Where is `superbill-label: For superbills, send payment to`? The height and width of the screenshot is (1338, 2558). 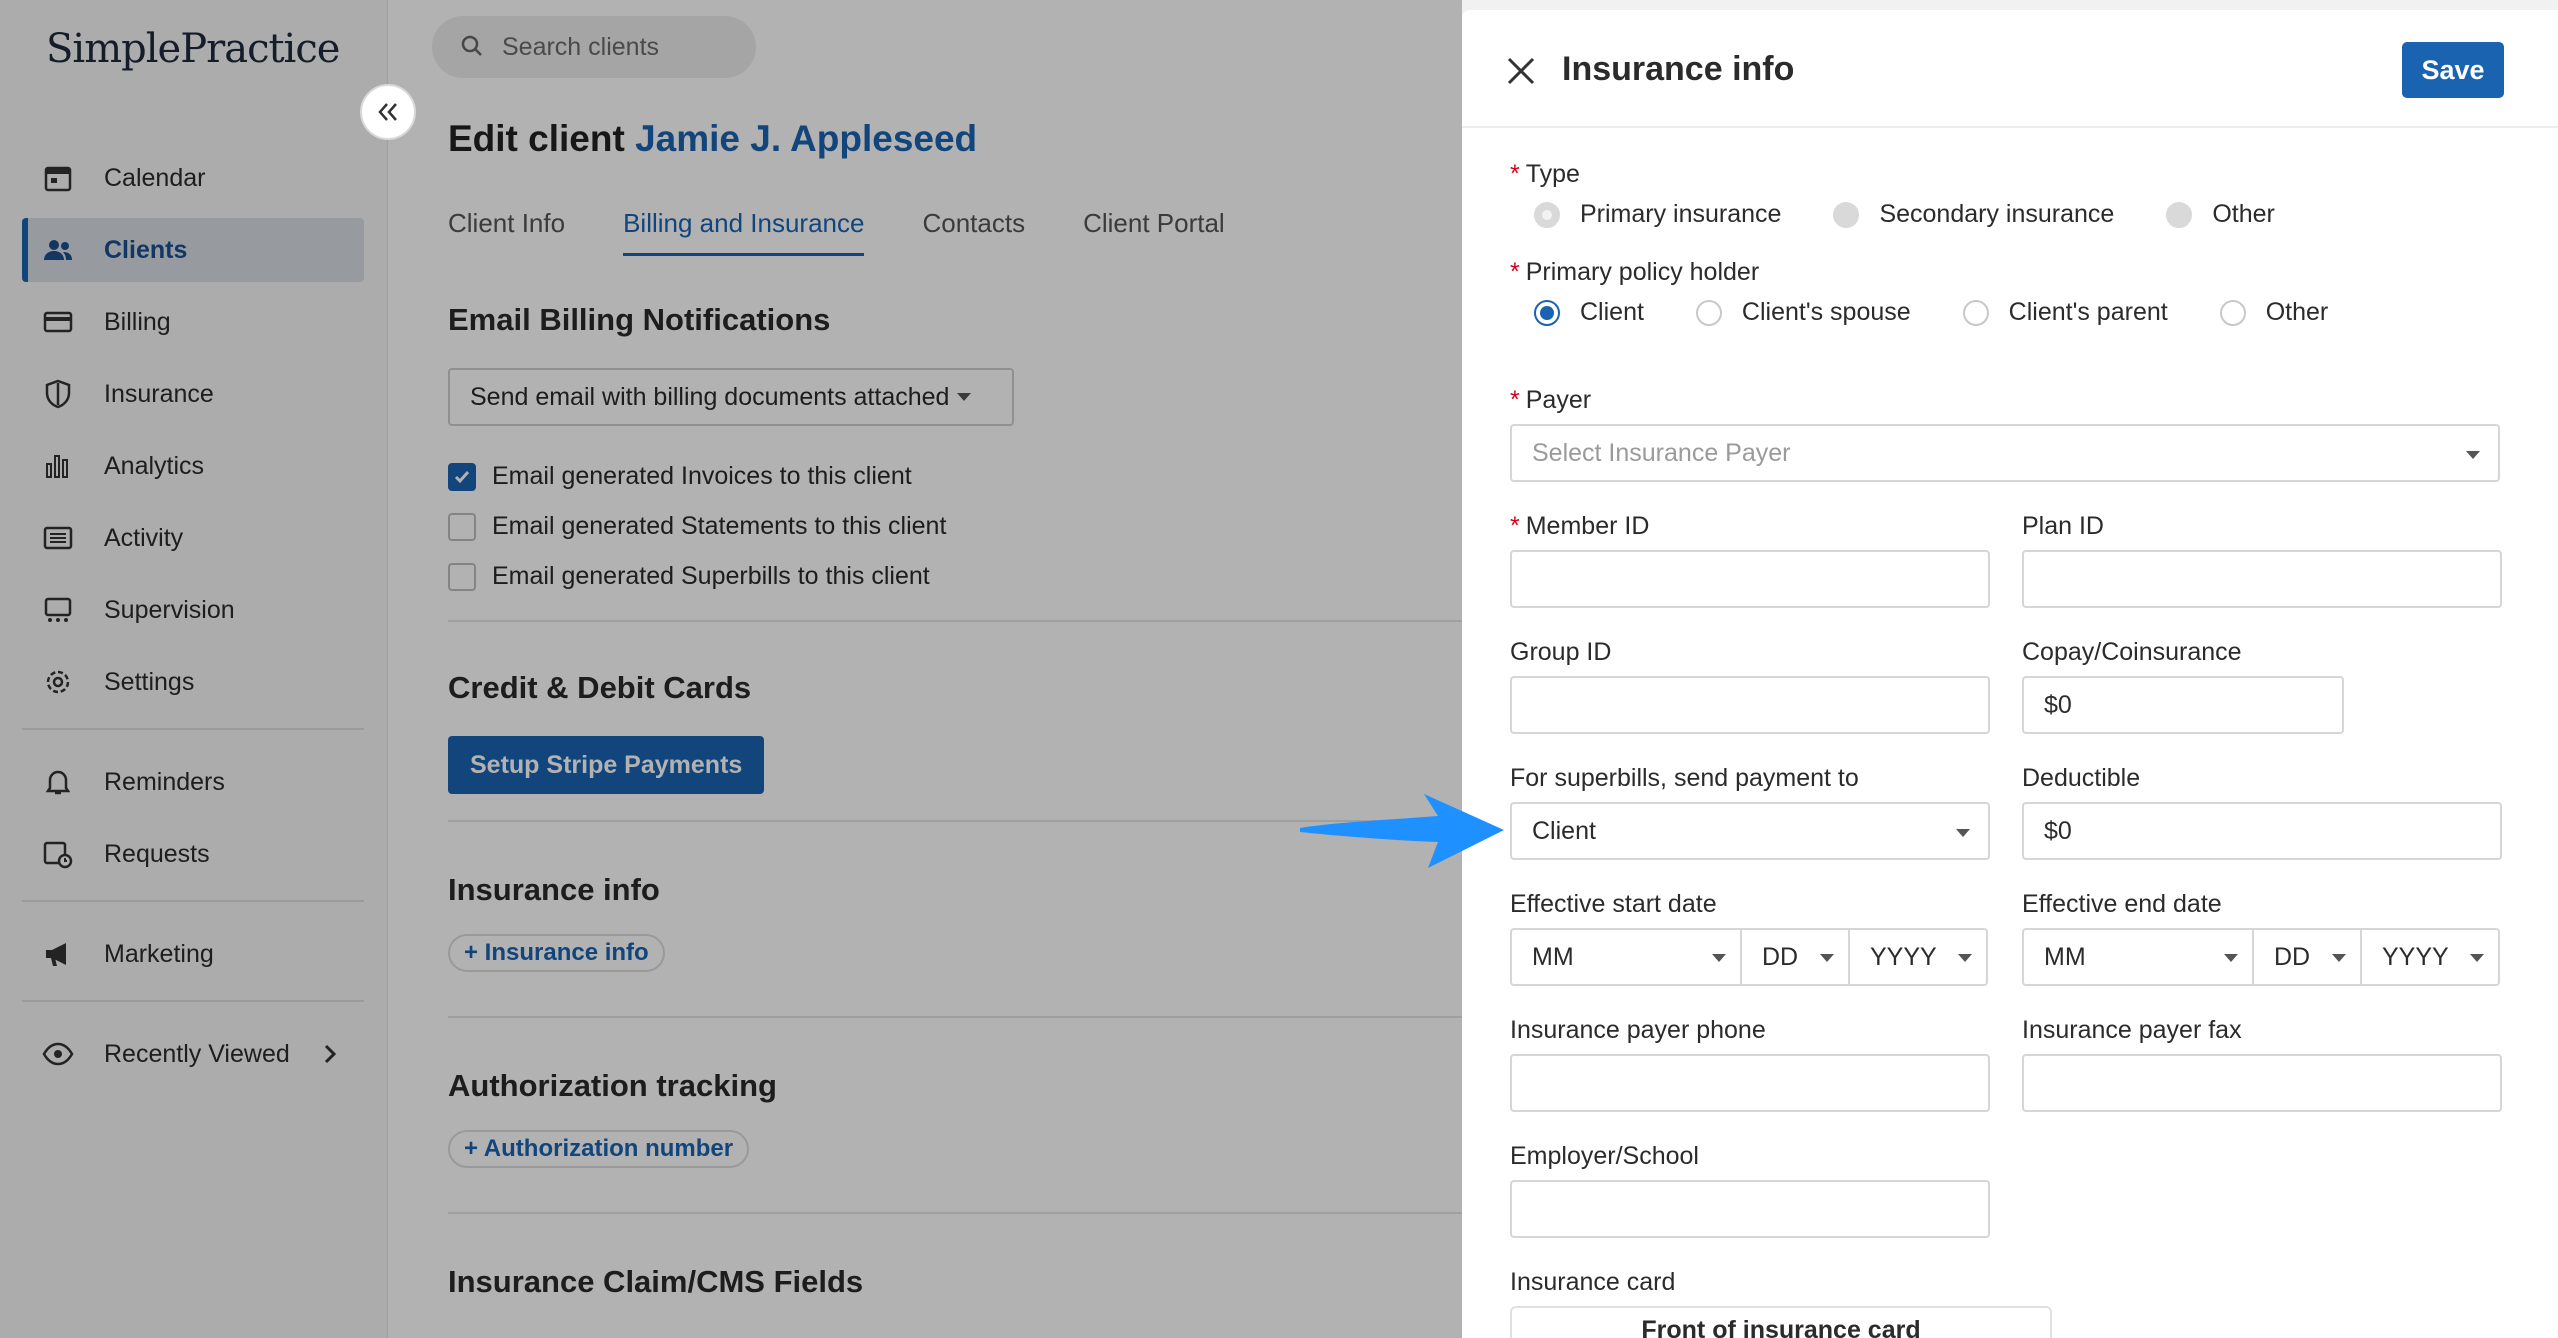 superbill-label: For superbills, send payment to is located at coordinates (1684, 778).